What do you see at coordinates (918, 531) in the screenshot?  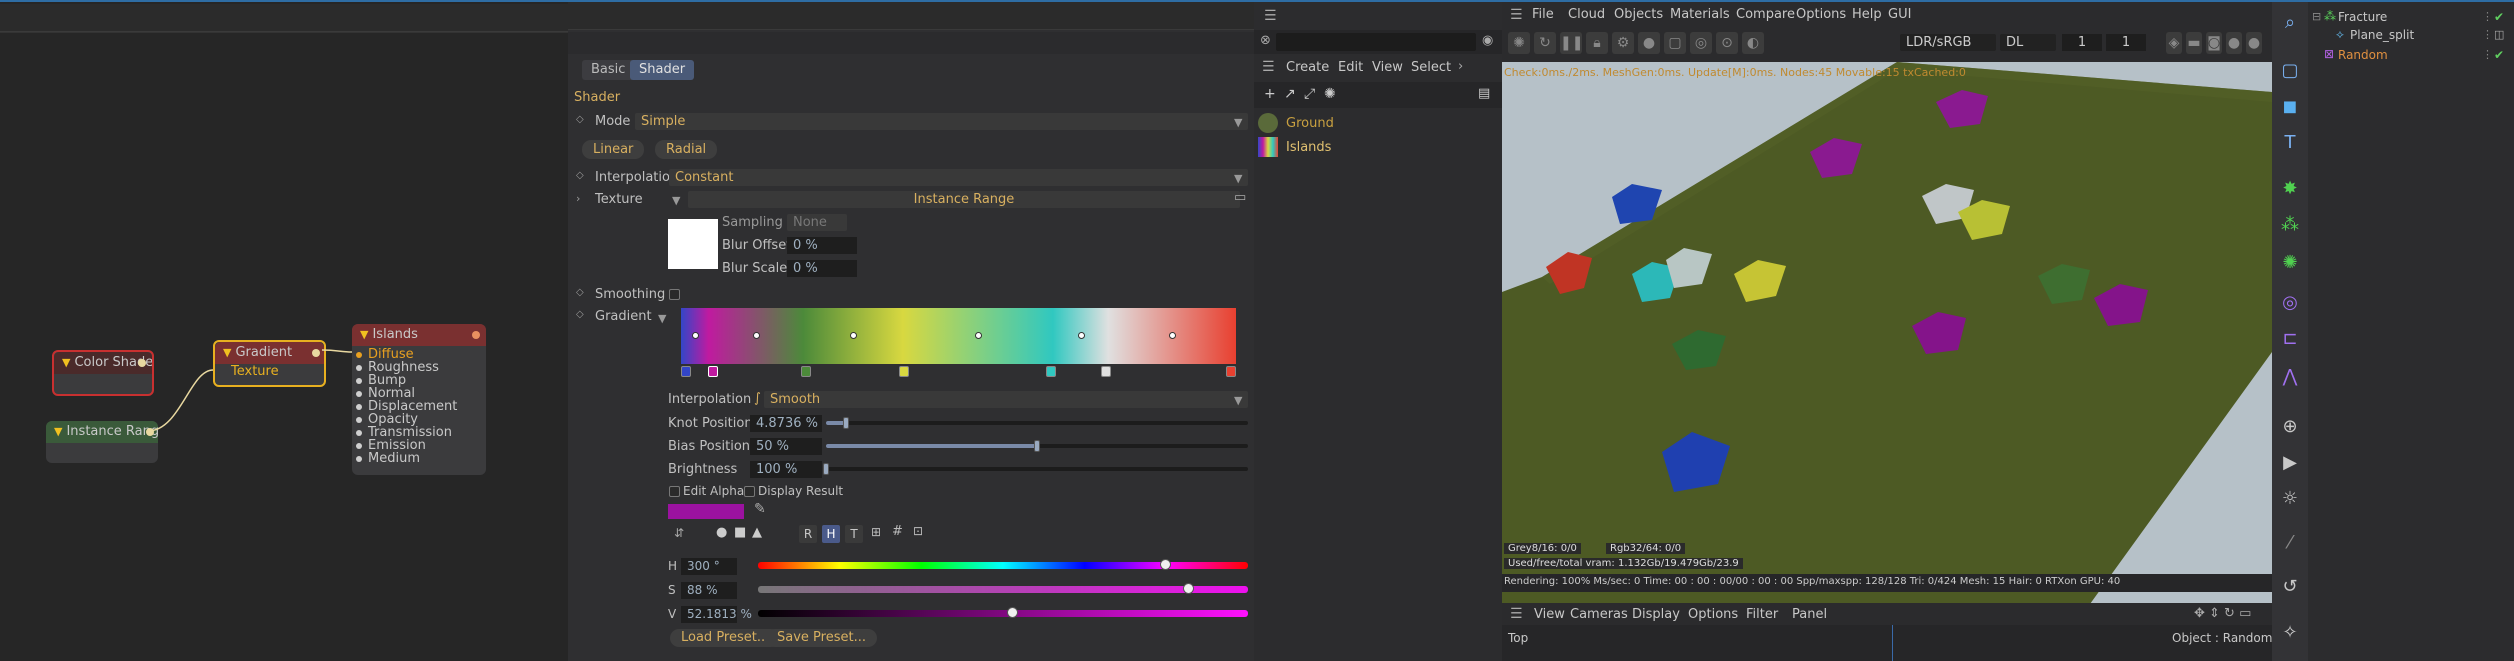 I see `swatches-icon: ⊡` at bounding box center [918, 531].